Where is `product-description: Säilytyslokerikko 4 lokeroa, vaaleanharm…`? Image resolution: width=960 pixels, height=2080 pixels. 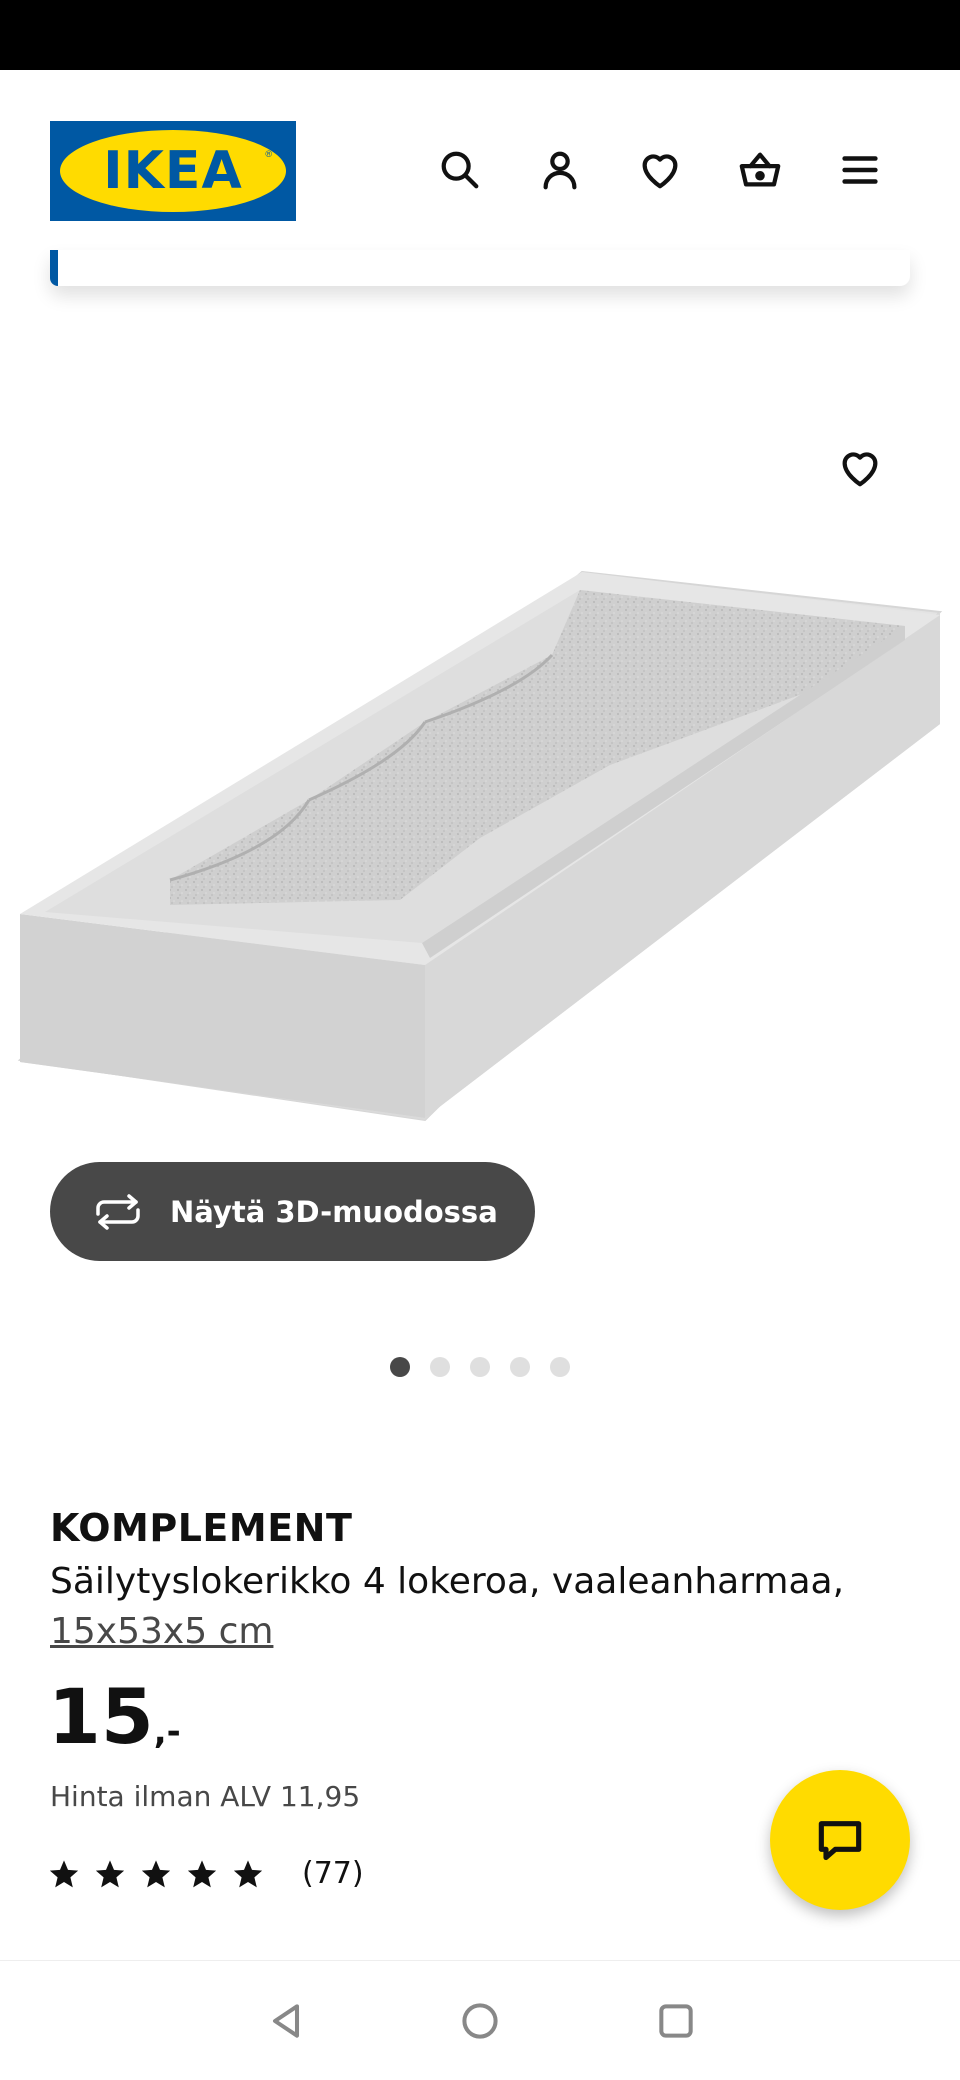 product-description: Säilytyslokerikko 4 lokeroa, vaaleanharm… is located at coordinates (480, 1607).